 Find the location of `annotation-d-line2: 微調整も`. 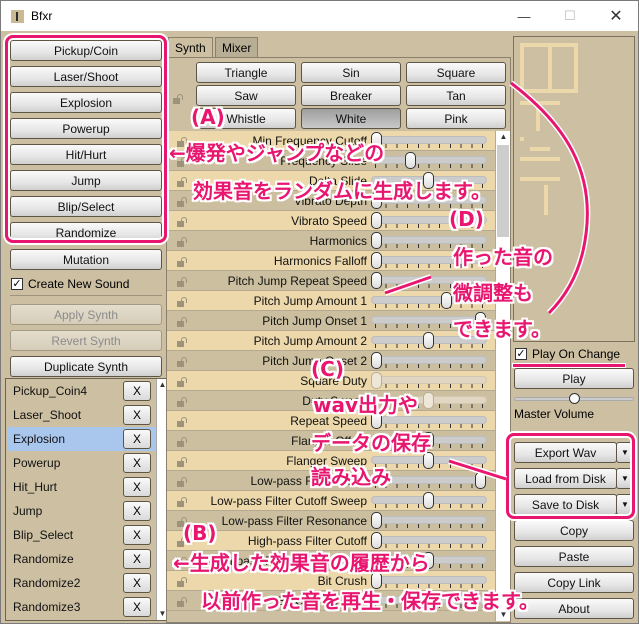

annotation-d-line2: 微調整も is located at coordinates (493, 293).